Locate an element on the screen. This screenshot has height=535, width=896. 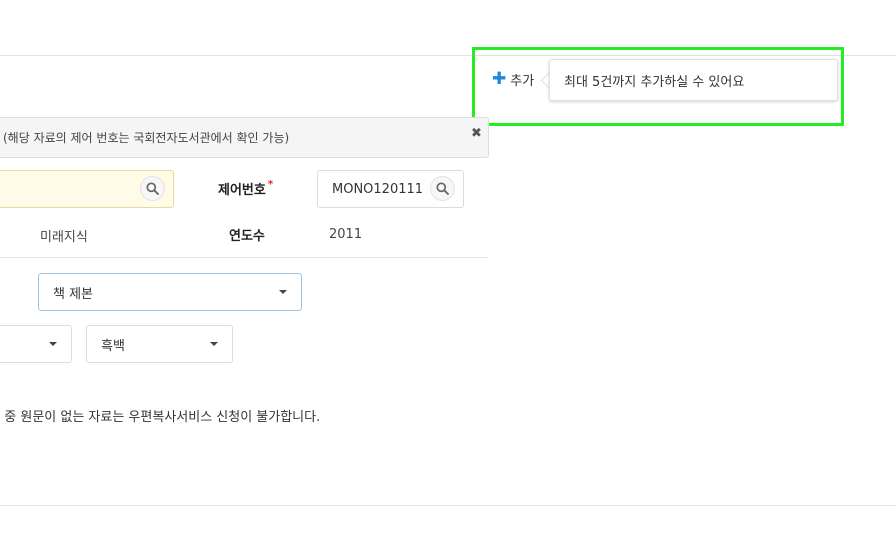
binding-format-select: 책 제본 is located at coordinates (170, 292).